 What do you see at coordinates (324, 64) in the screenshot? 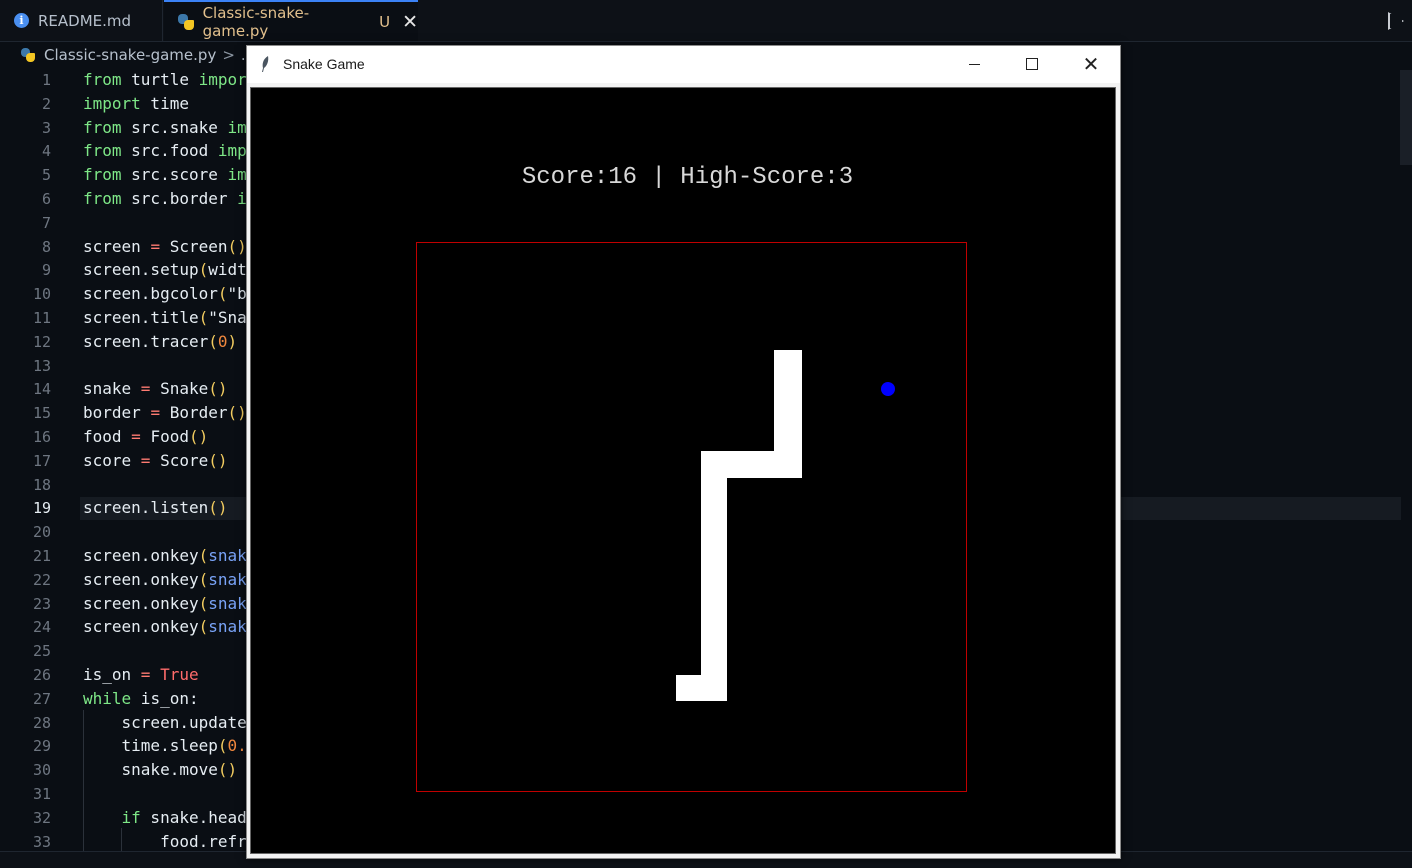
I see `window-title: Snake Game` at bounding box center [324, 64].